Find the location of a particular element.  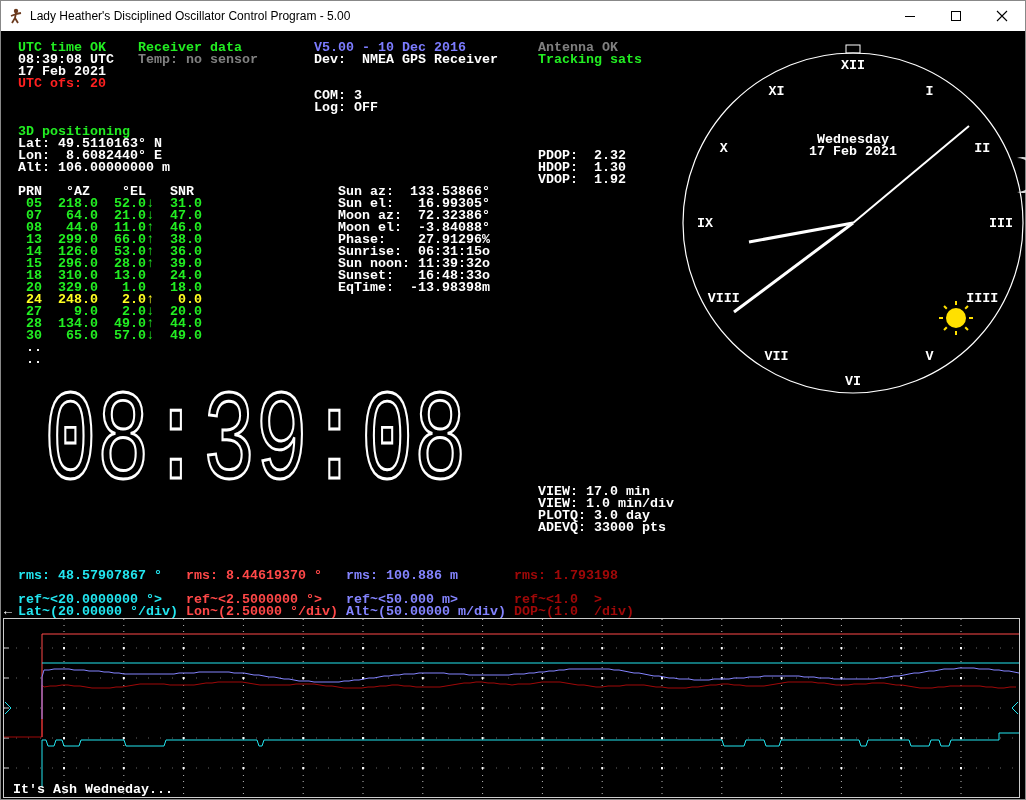

sun-icon is located at coordinates (956, 318).